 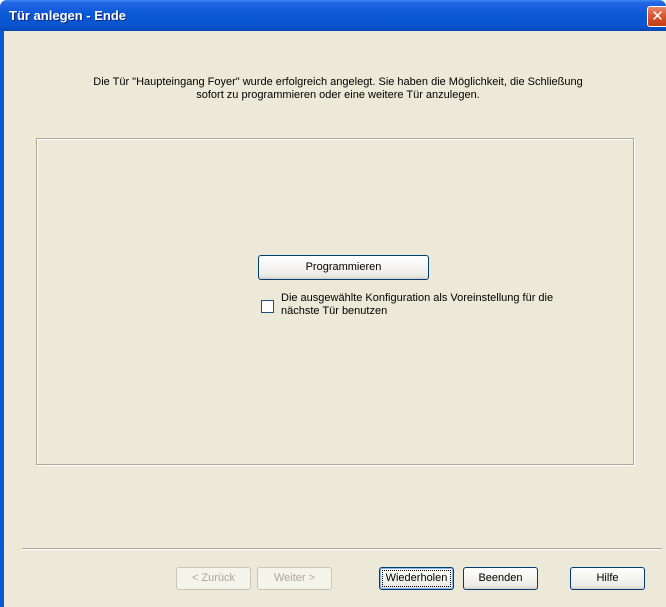 I want to click on program-button-label: Programmieren, so click(x=343, y=267).